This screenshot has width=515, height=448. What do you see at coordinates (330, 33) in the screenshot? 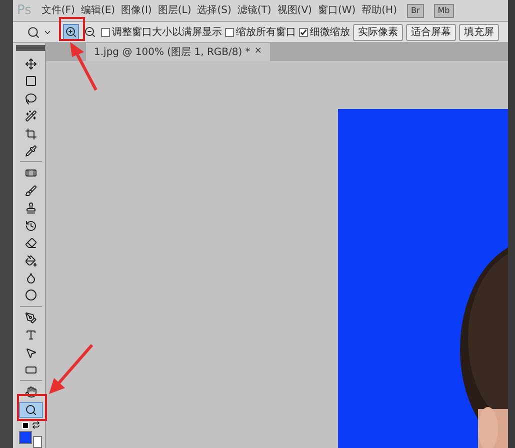
I see `checkbox-label: 细微缩放` at bounding box center [330, 33].